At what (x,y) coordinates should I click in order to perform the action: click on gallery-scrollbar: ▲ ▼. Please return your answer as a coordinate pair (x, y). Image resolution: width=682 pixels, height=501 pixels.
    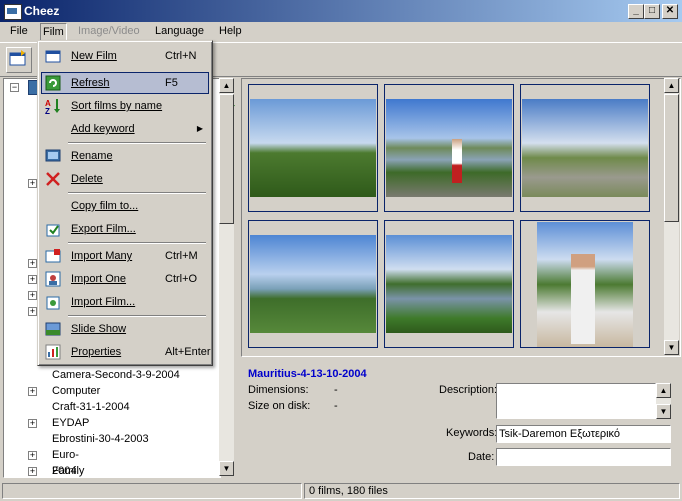
    Looking at the image, I should click on (671, 216).